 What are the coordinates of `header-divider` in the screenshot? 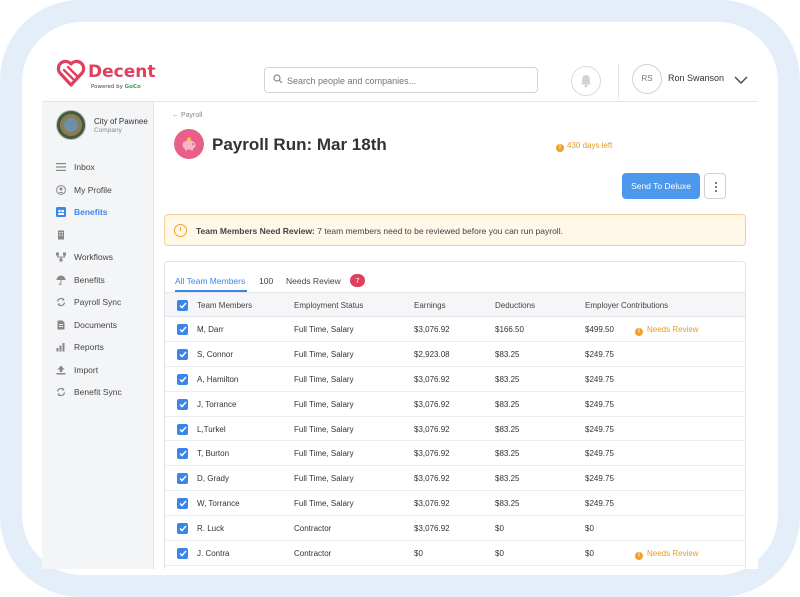 It's located at (618, 81).